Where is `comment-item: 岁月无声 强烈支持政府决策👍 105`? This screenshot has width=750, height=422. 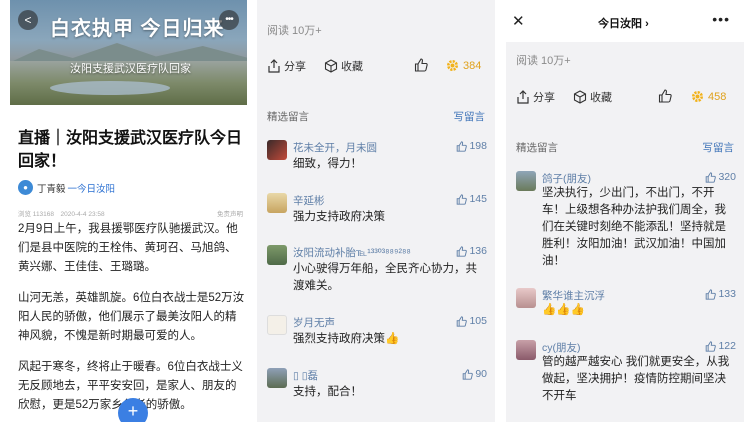 comment-item: 岁月无声 强烈支持政府决策👍 105 is located at coordinates (377, 335).